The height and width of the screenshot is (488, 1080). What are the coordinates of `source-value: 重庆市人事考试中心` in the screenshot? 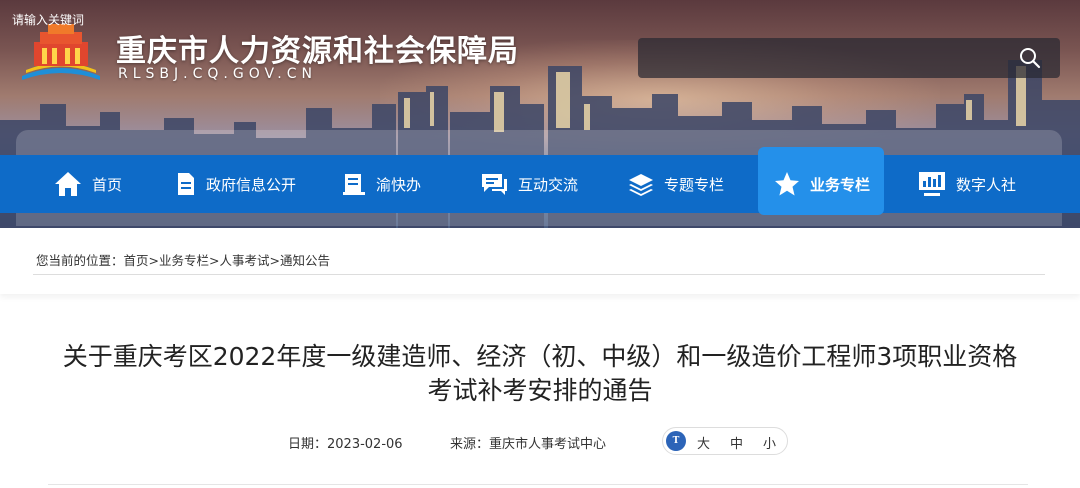 It's located at (548, 444).